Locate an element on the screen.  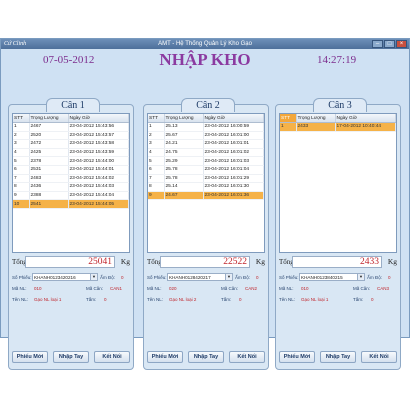
ma-can-value: CAN3 is located at coordinates (383, 288).